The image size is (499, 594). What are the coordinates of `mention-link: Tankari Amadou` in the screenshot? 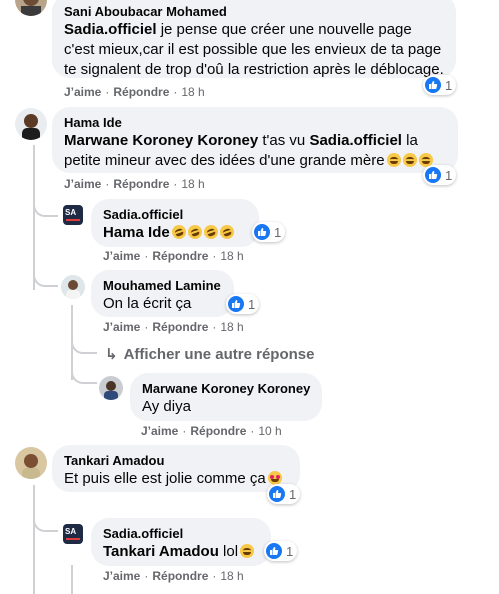 It's located at (161, 551).